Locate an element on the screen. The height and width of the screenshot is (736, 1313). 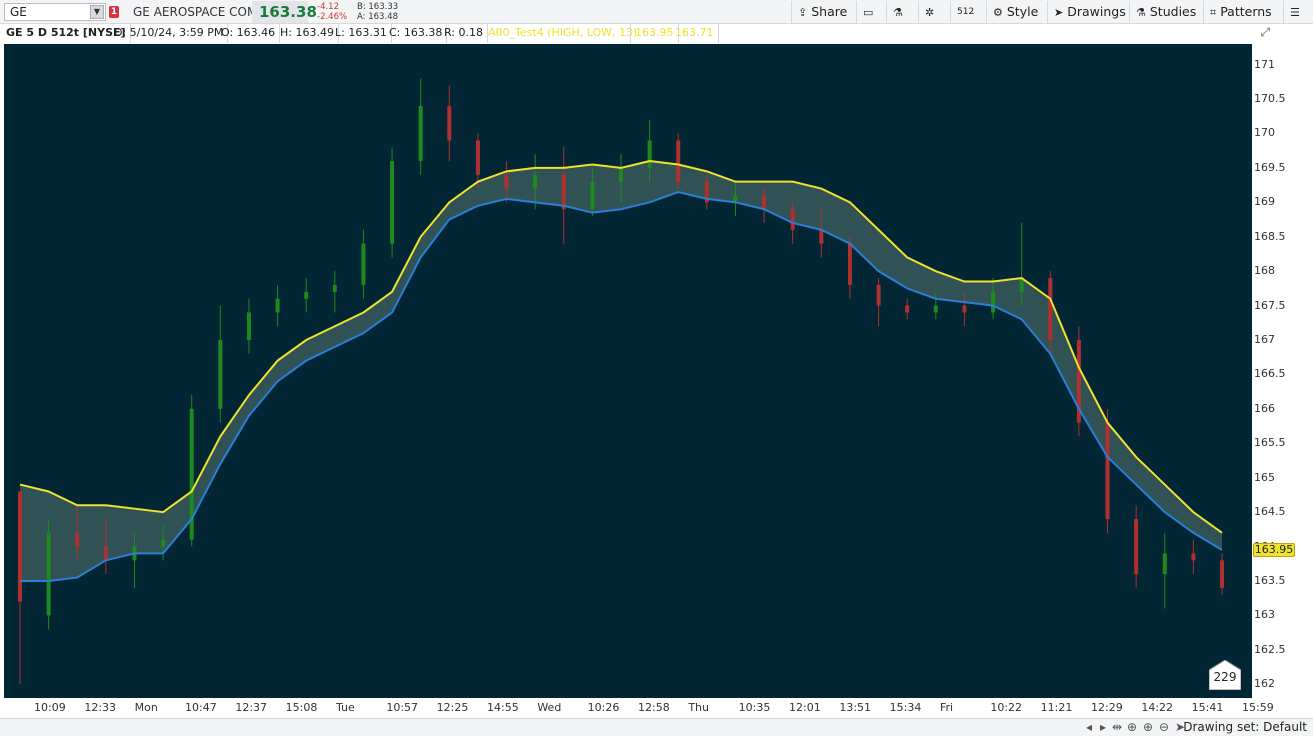
time-tick-label: 10:26 is located at coordinates (603, 707).